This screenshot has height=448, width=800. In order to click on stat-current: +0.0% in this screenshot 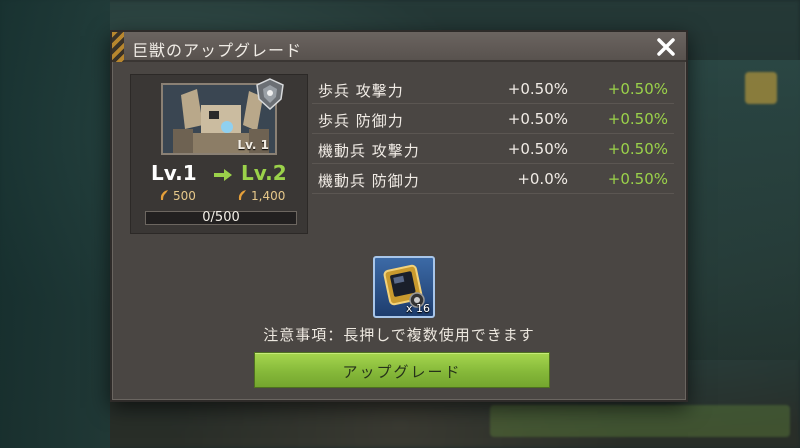, I will do `click(542, 179)`.